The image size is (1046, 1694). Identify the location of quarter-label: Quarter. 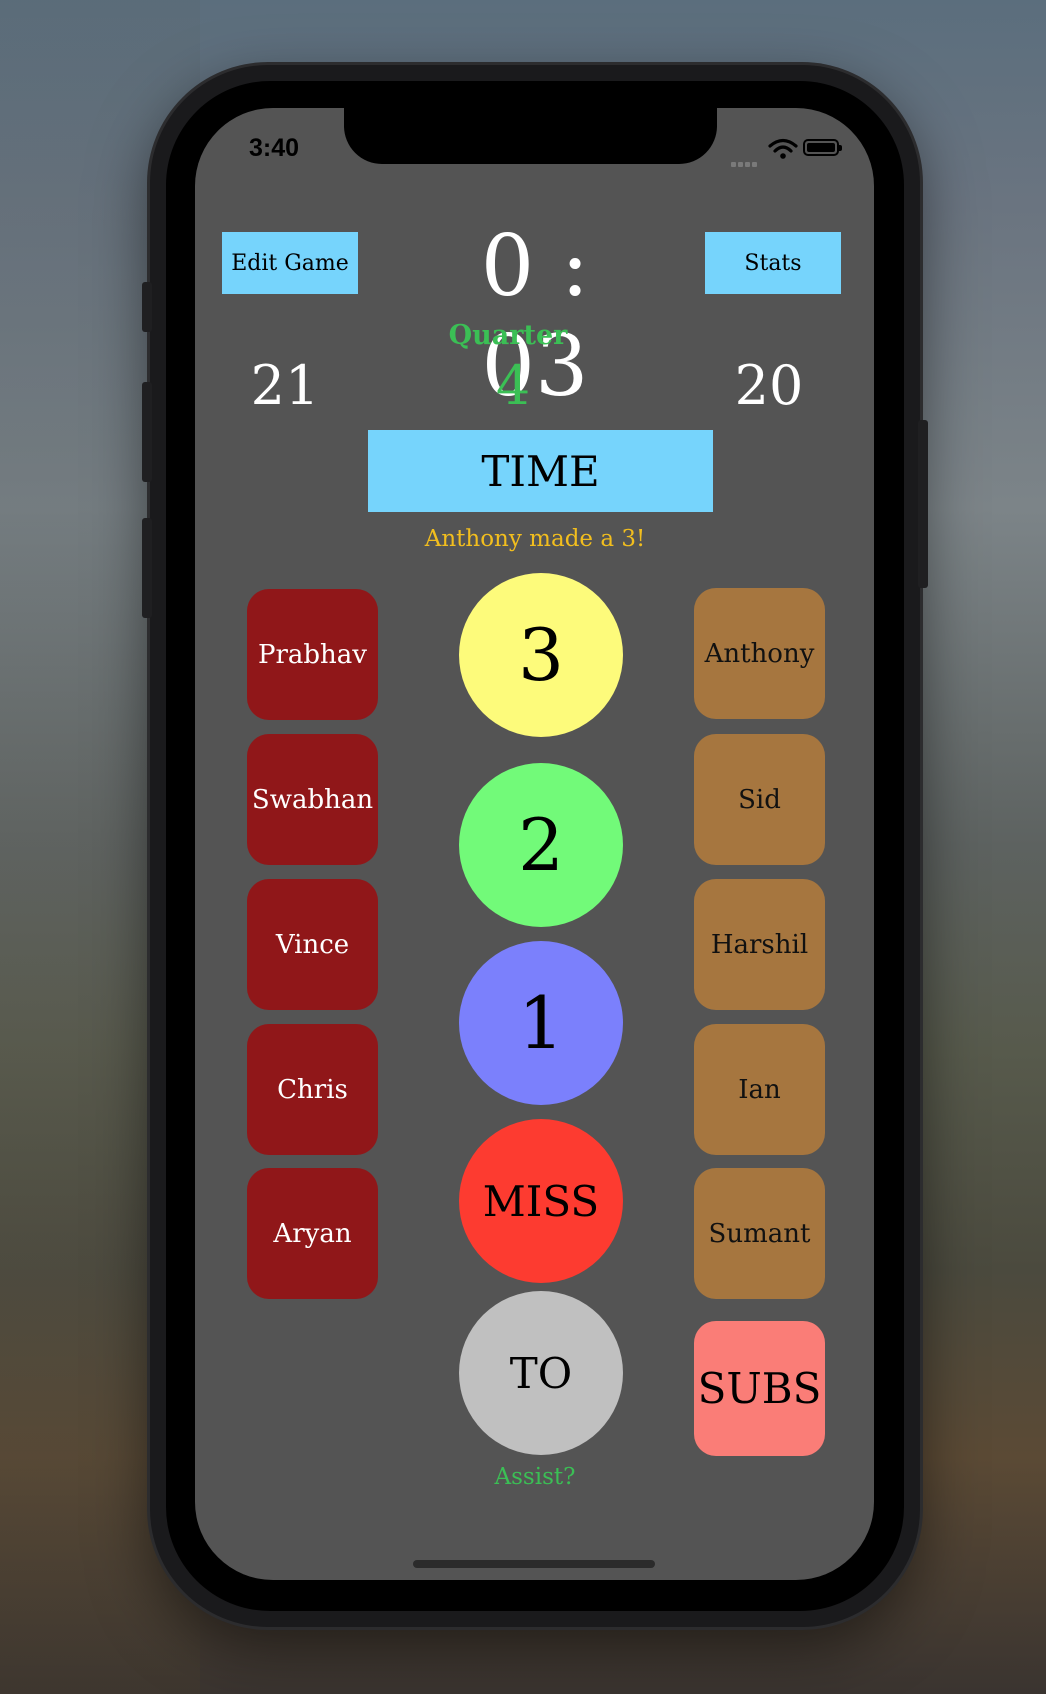
(508, 335).